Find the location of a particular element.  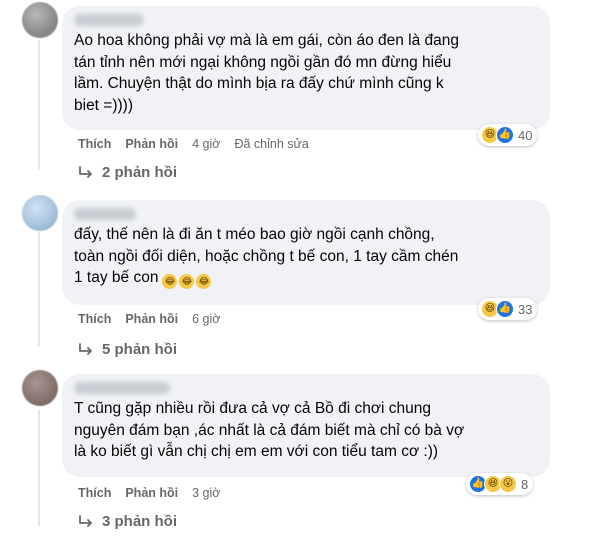

wow-icon: 😮 is located at coordinates (508, 484).